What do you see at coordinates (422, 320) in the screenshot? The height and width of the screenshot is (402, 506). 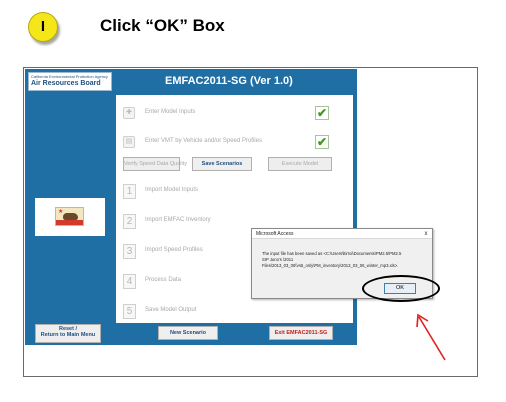 I see `arrow-head` at bounding box center [422, 320].